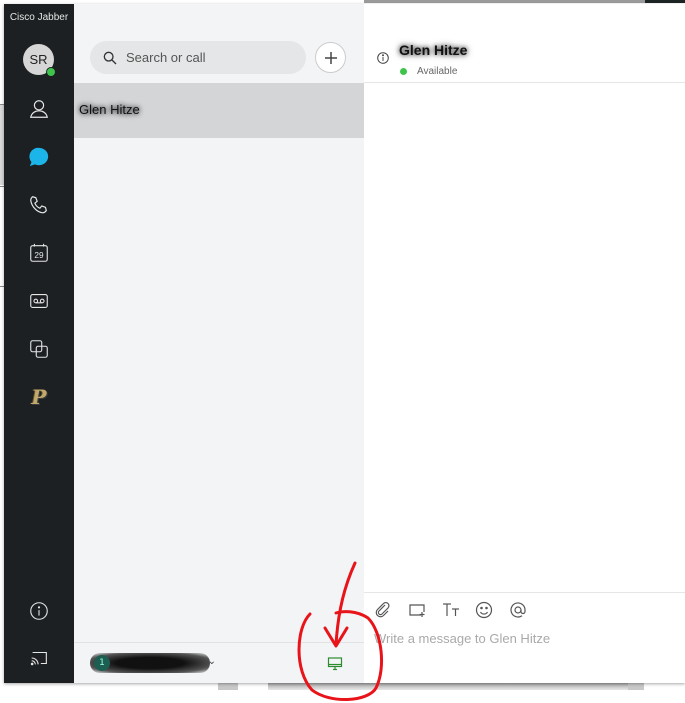 This screenshot has width=685, height=703. I want to click on rail-meetings-button: 29, so click(39, 253).